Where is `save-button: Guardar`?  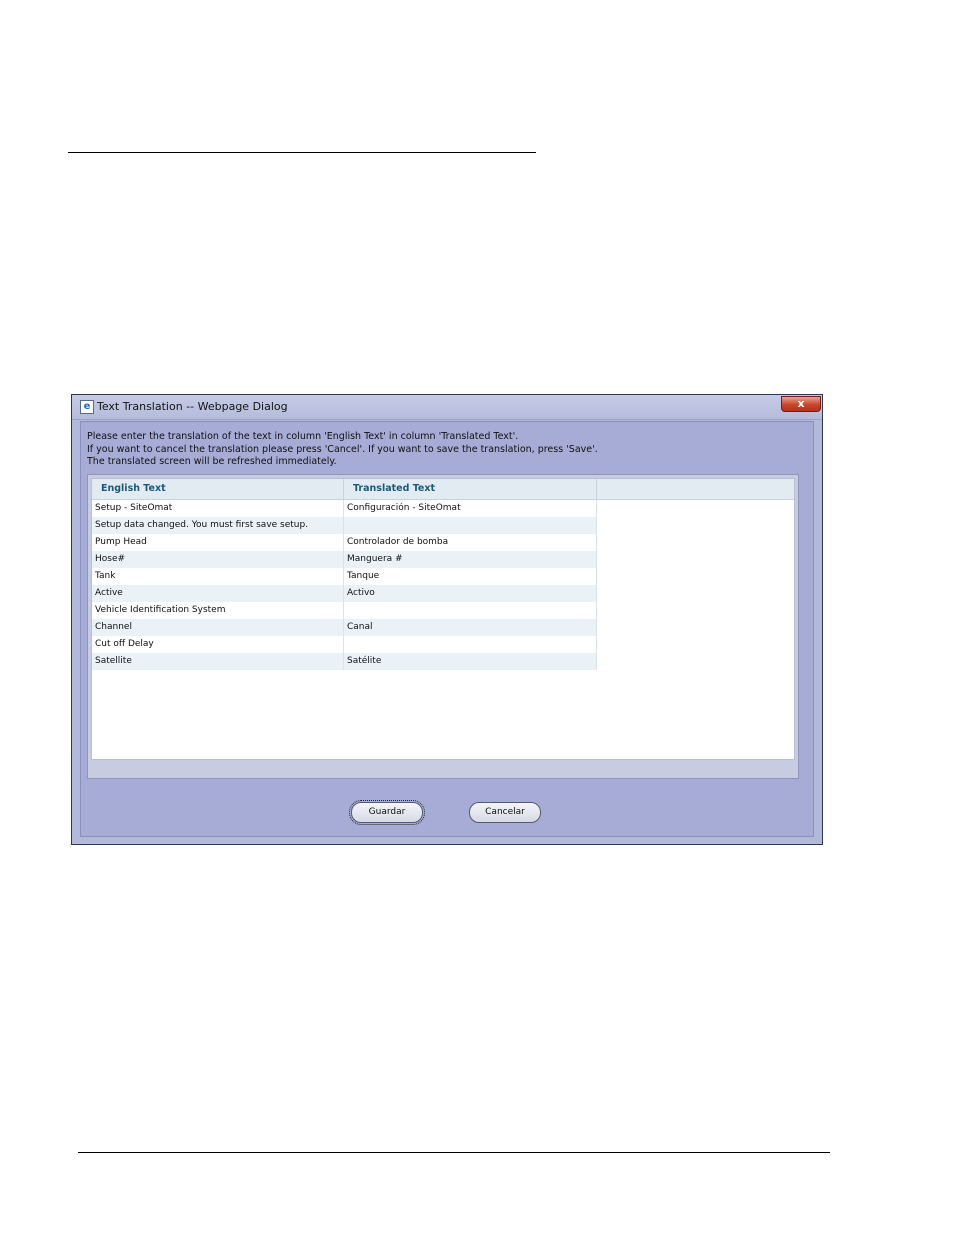
save-button: Guardar is located at coordinates (387, 812).